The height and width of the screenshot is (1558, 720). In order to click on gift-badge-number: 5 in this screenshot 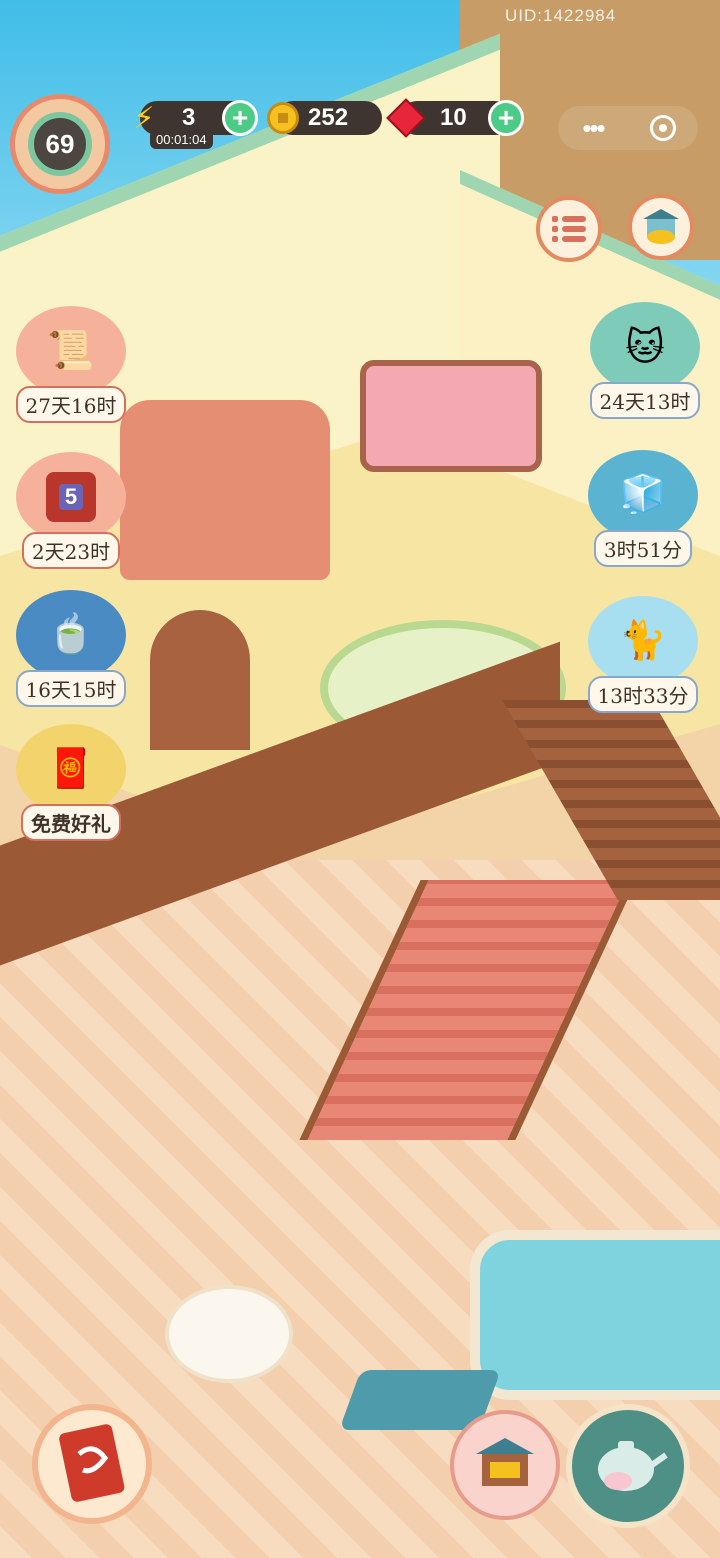, I will do `click(71, 497)`.